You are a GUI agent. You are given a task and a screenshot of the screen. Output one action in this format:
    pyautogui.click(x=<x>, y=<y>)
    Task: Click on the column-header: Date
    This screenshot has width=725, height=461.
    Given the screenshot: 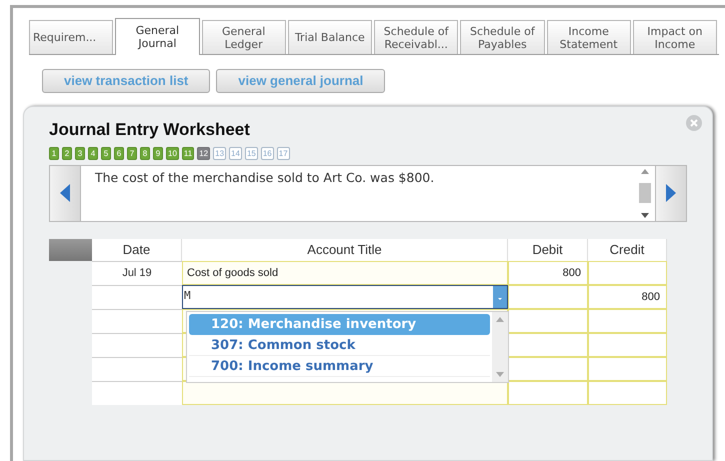 What is the action you would take?
    pyautogui.click(x=137, y=249)
    